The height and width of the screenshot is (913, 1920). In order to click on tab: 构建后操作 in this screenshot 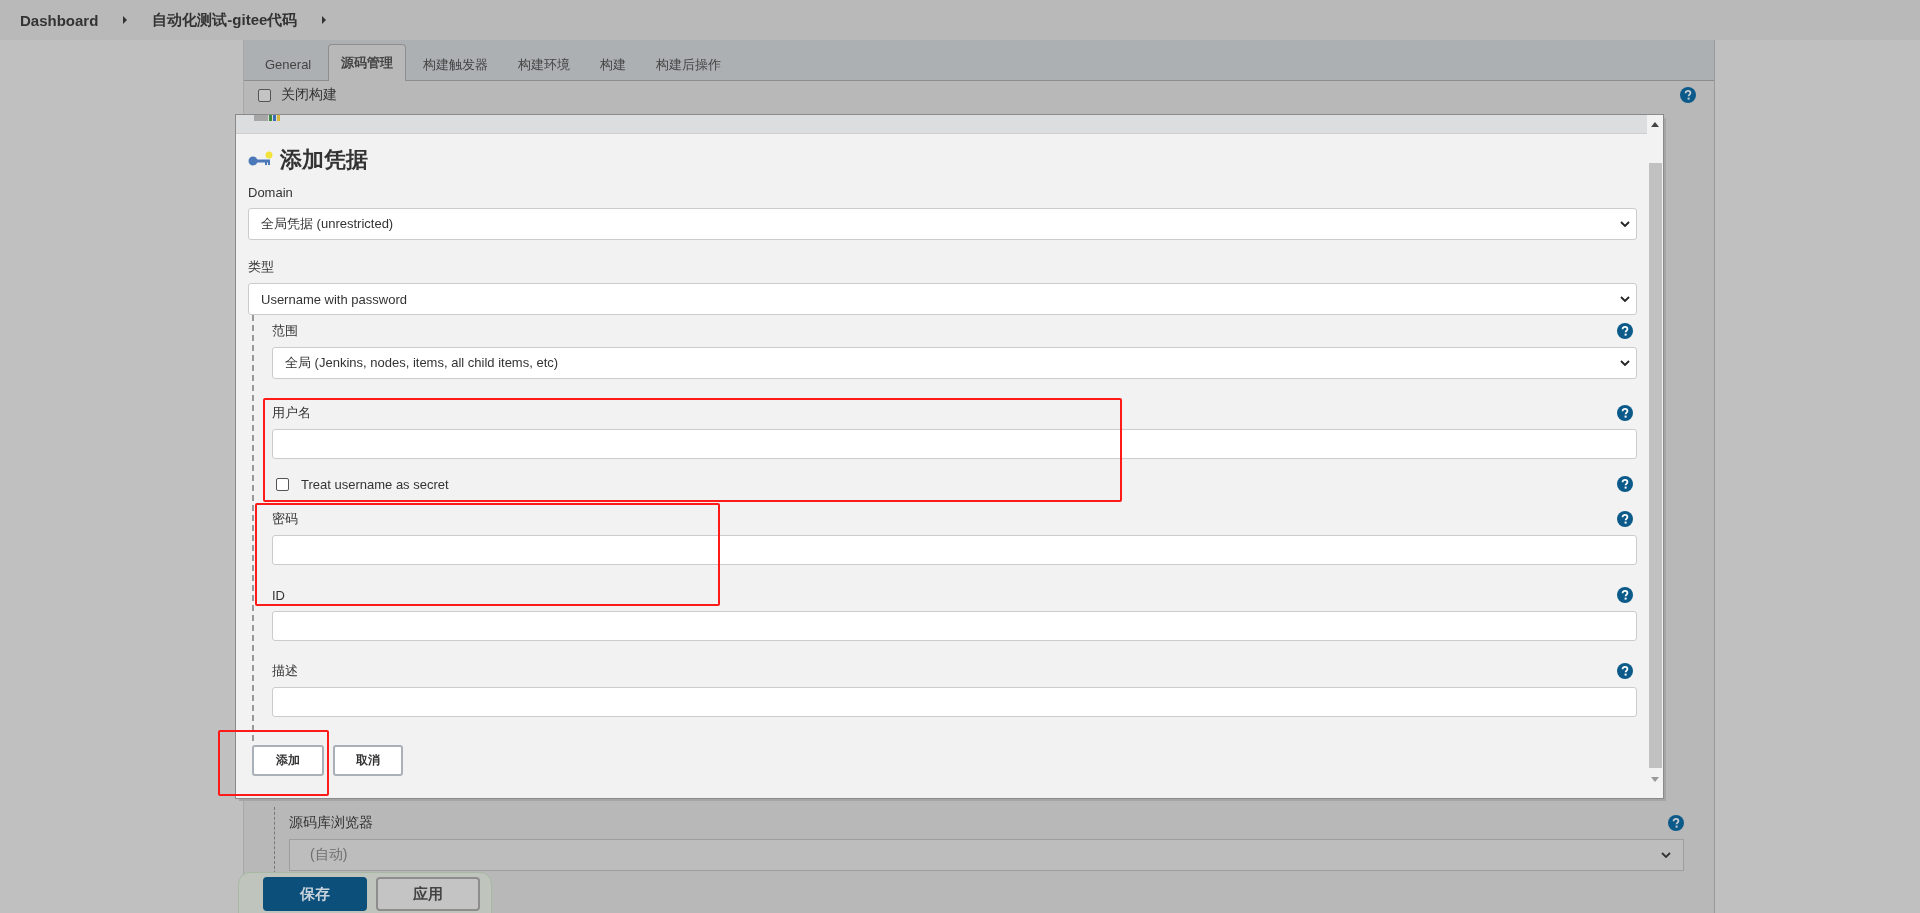, I will do `click(689, 64)`.